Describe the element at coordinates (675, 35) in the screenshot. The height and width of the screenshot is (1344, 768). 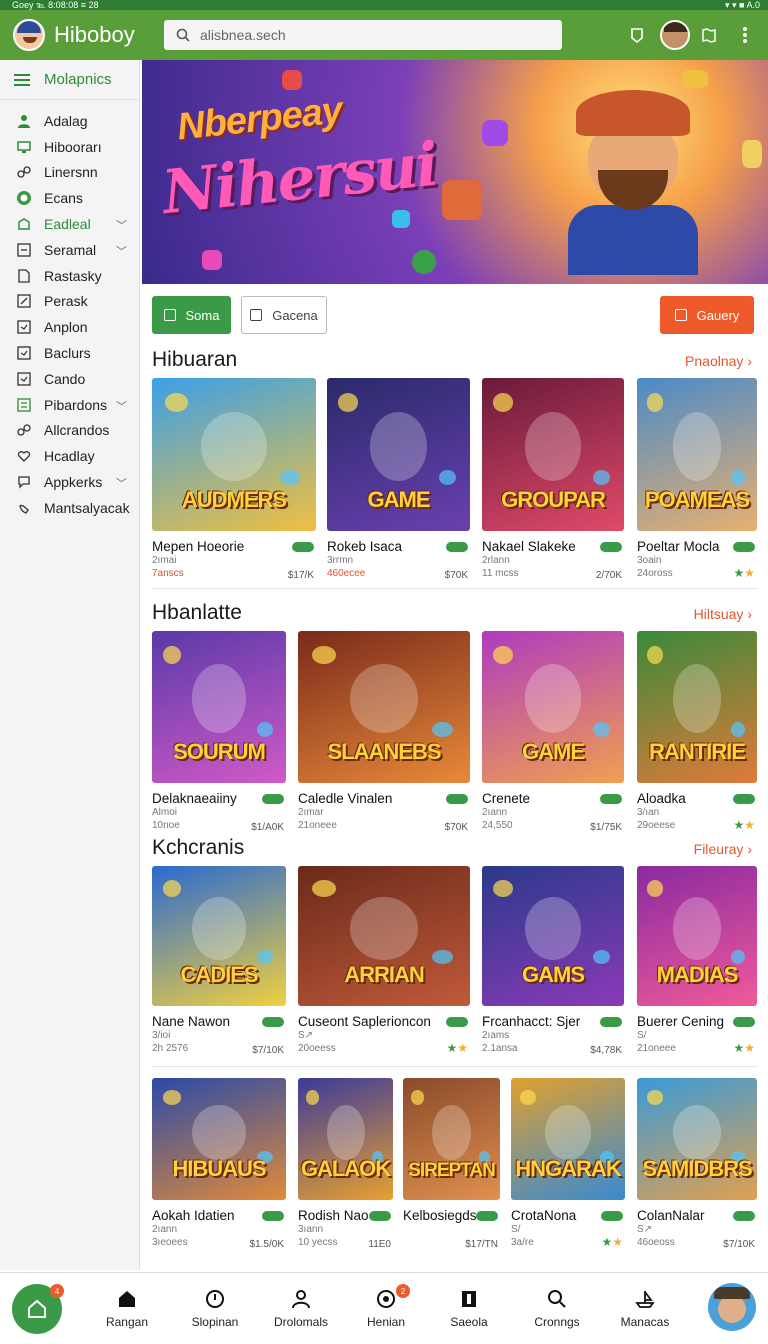
I see `user-avatar` at that location.